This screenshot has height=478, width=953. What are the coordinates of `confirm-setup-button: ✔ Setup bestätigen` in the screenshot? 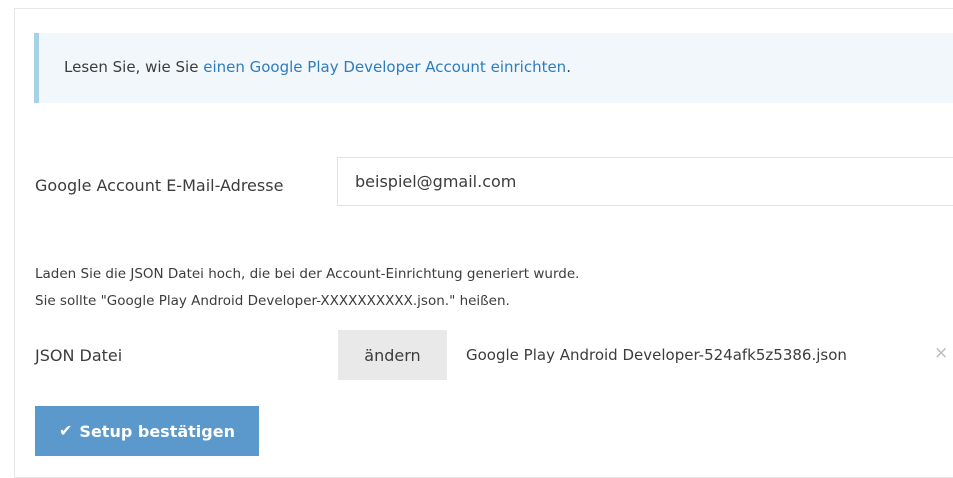 It's located at (147, 431).